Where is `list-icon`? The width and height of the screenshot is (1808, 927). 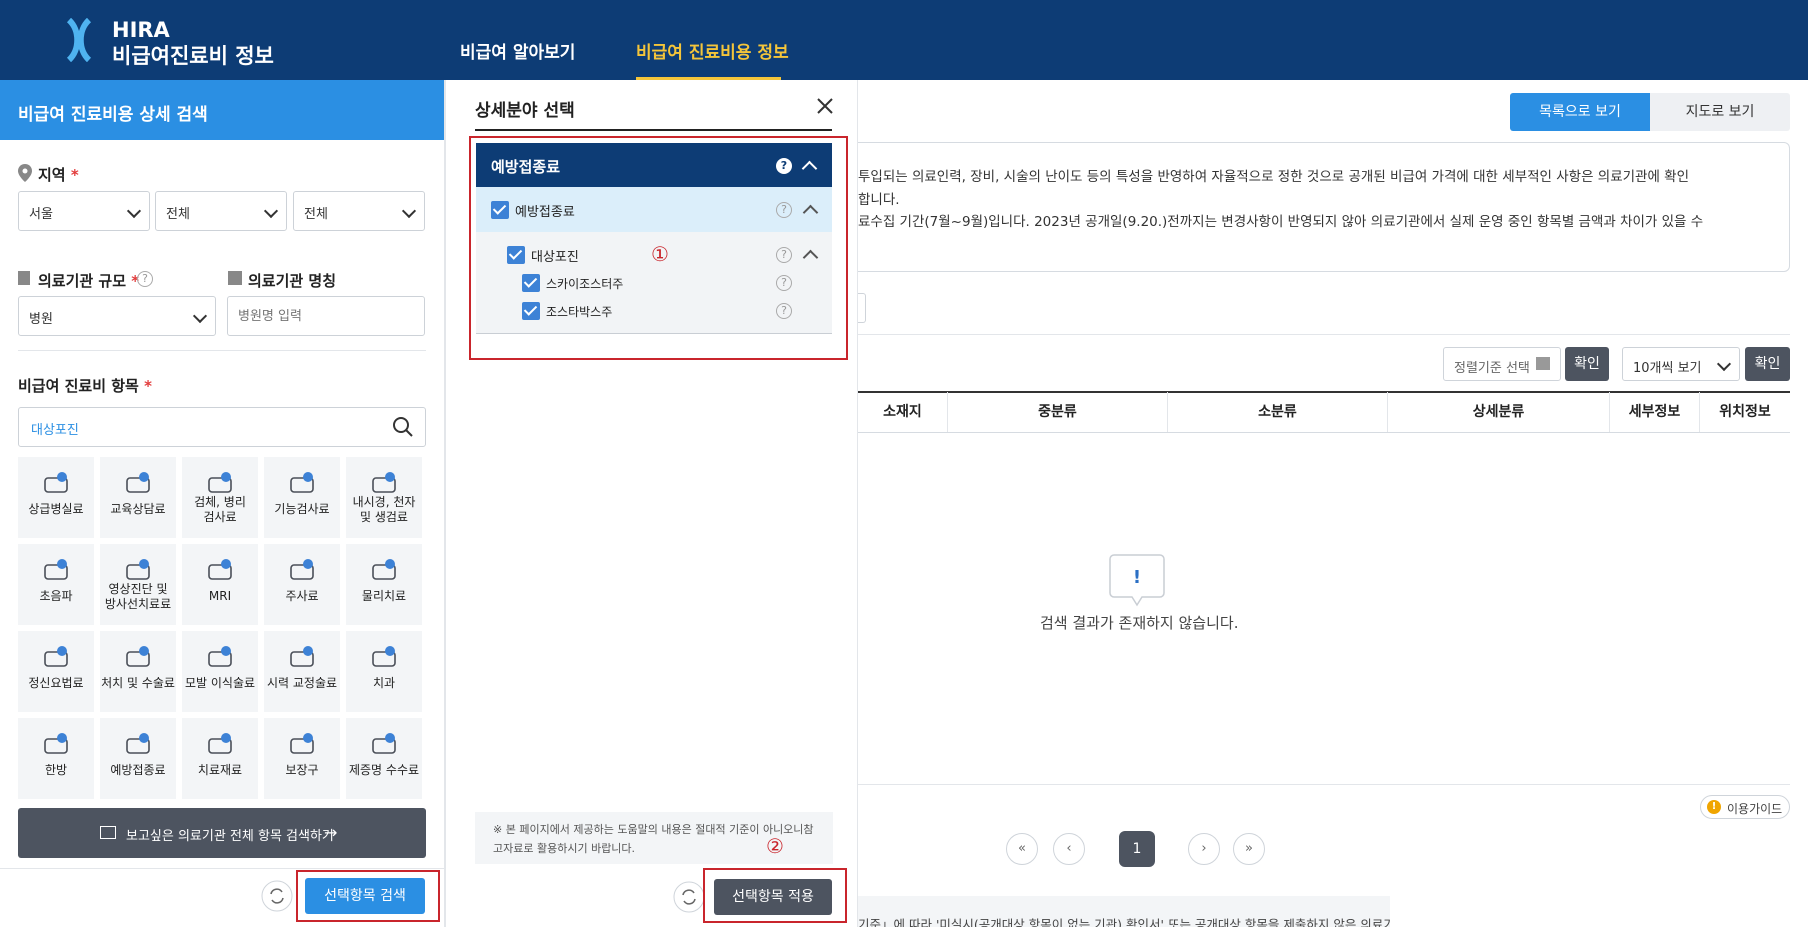
list-icon is located at coordinates (1543, 363).